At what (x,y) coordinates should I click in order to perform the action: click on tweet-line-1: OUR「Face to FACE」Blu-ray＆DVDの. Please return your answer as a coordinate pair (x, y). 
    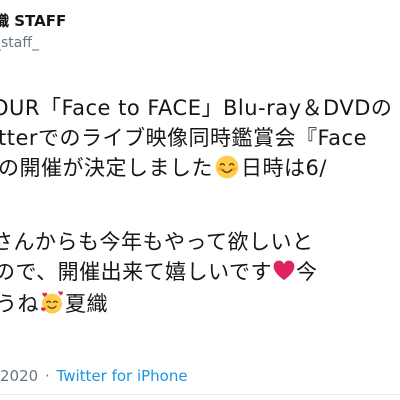
    Looking at the image, I should click on (196, 108).